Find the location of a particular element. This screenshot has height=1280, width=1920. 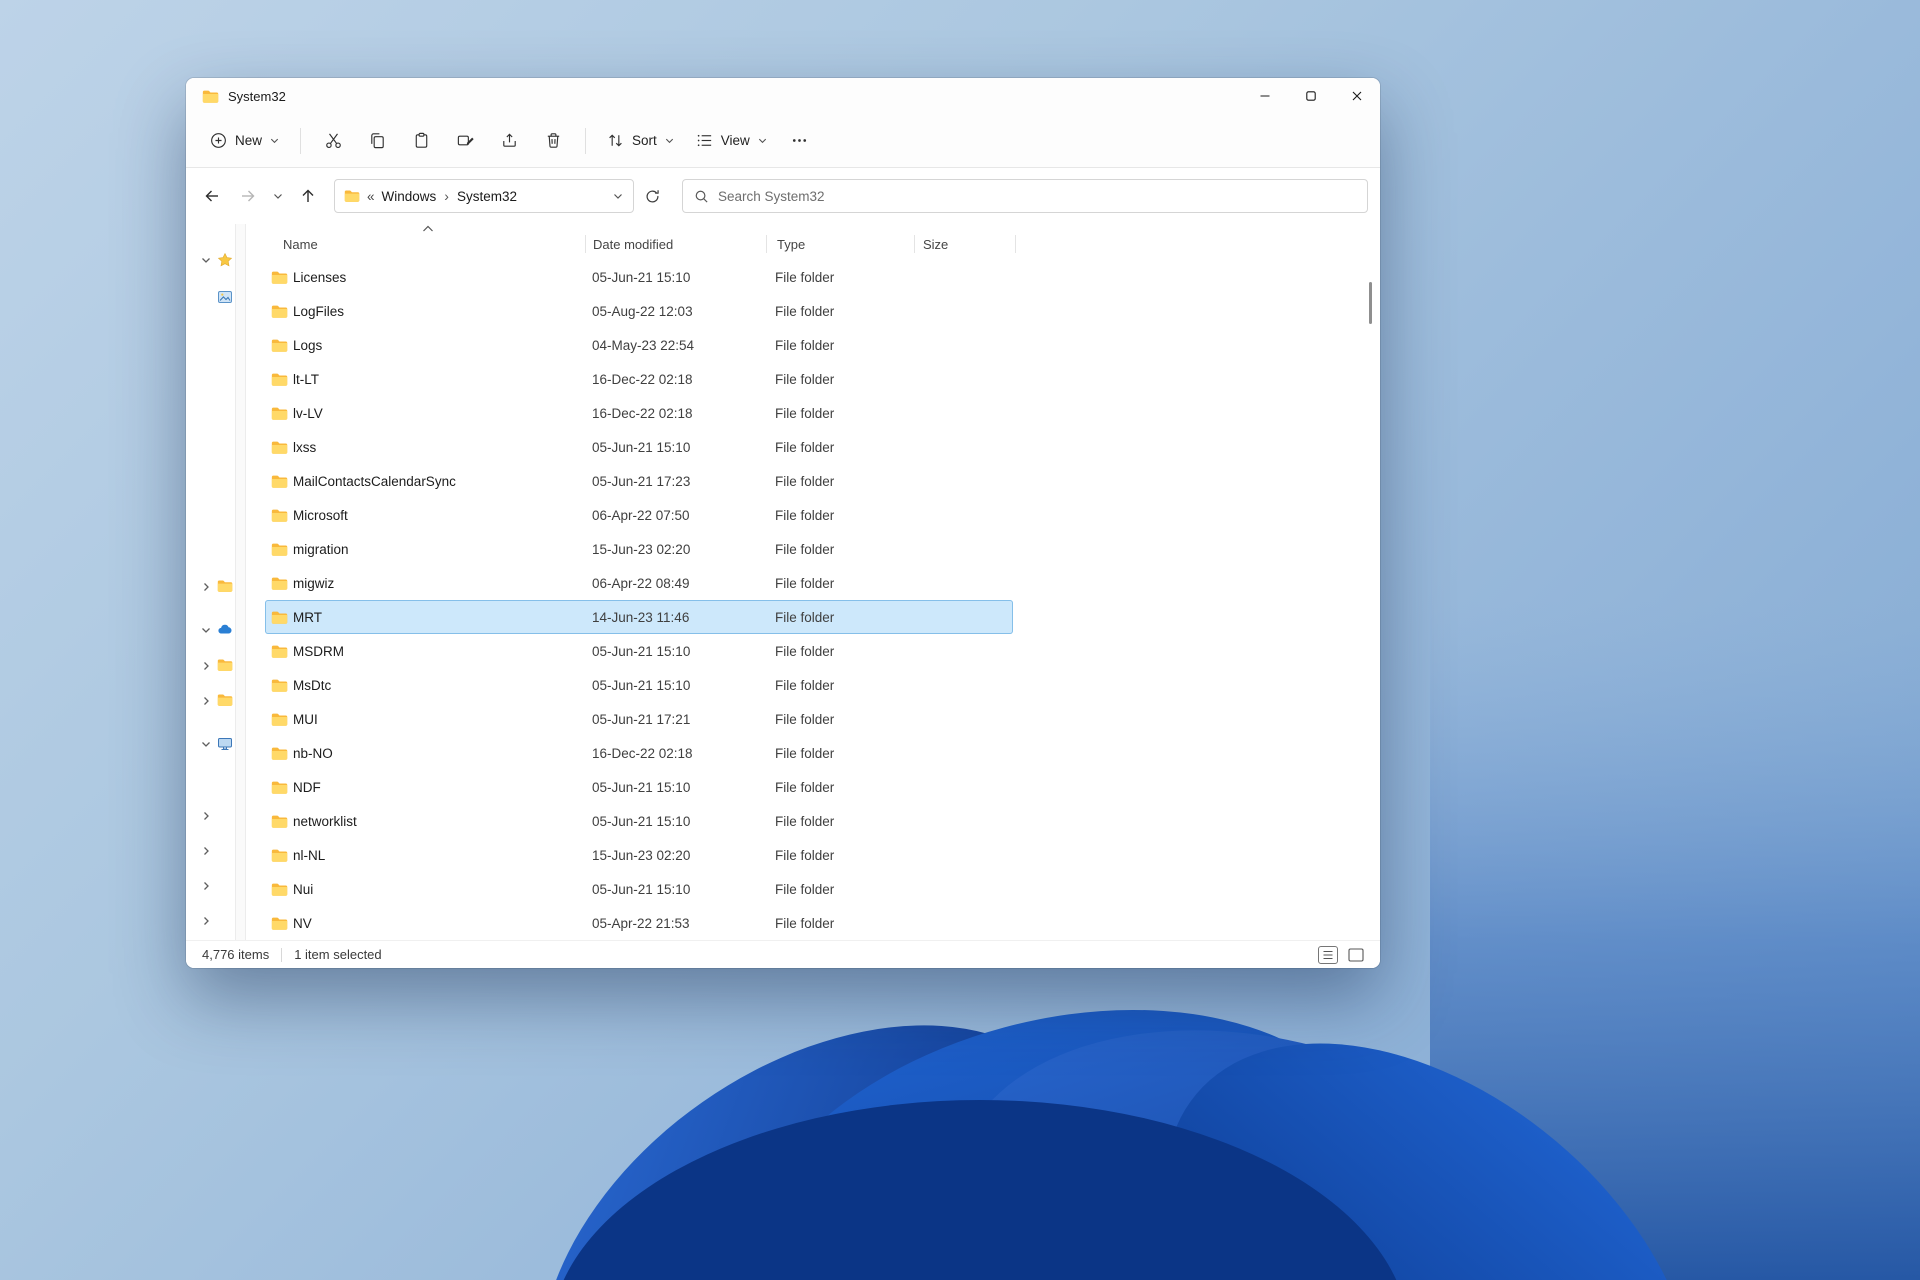

share-button is located at coordinates (509, 141).